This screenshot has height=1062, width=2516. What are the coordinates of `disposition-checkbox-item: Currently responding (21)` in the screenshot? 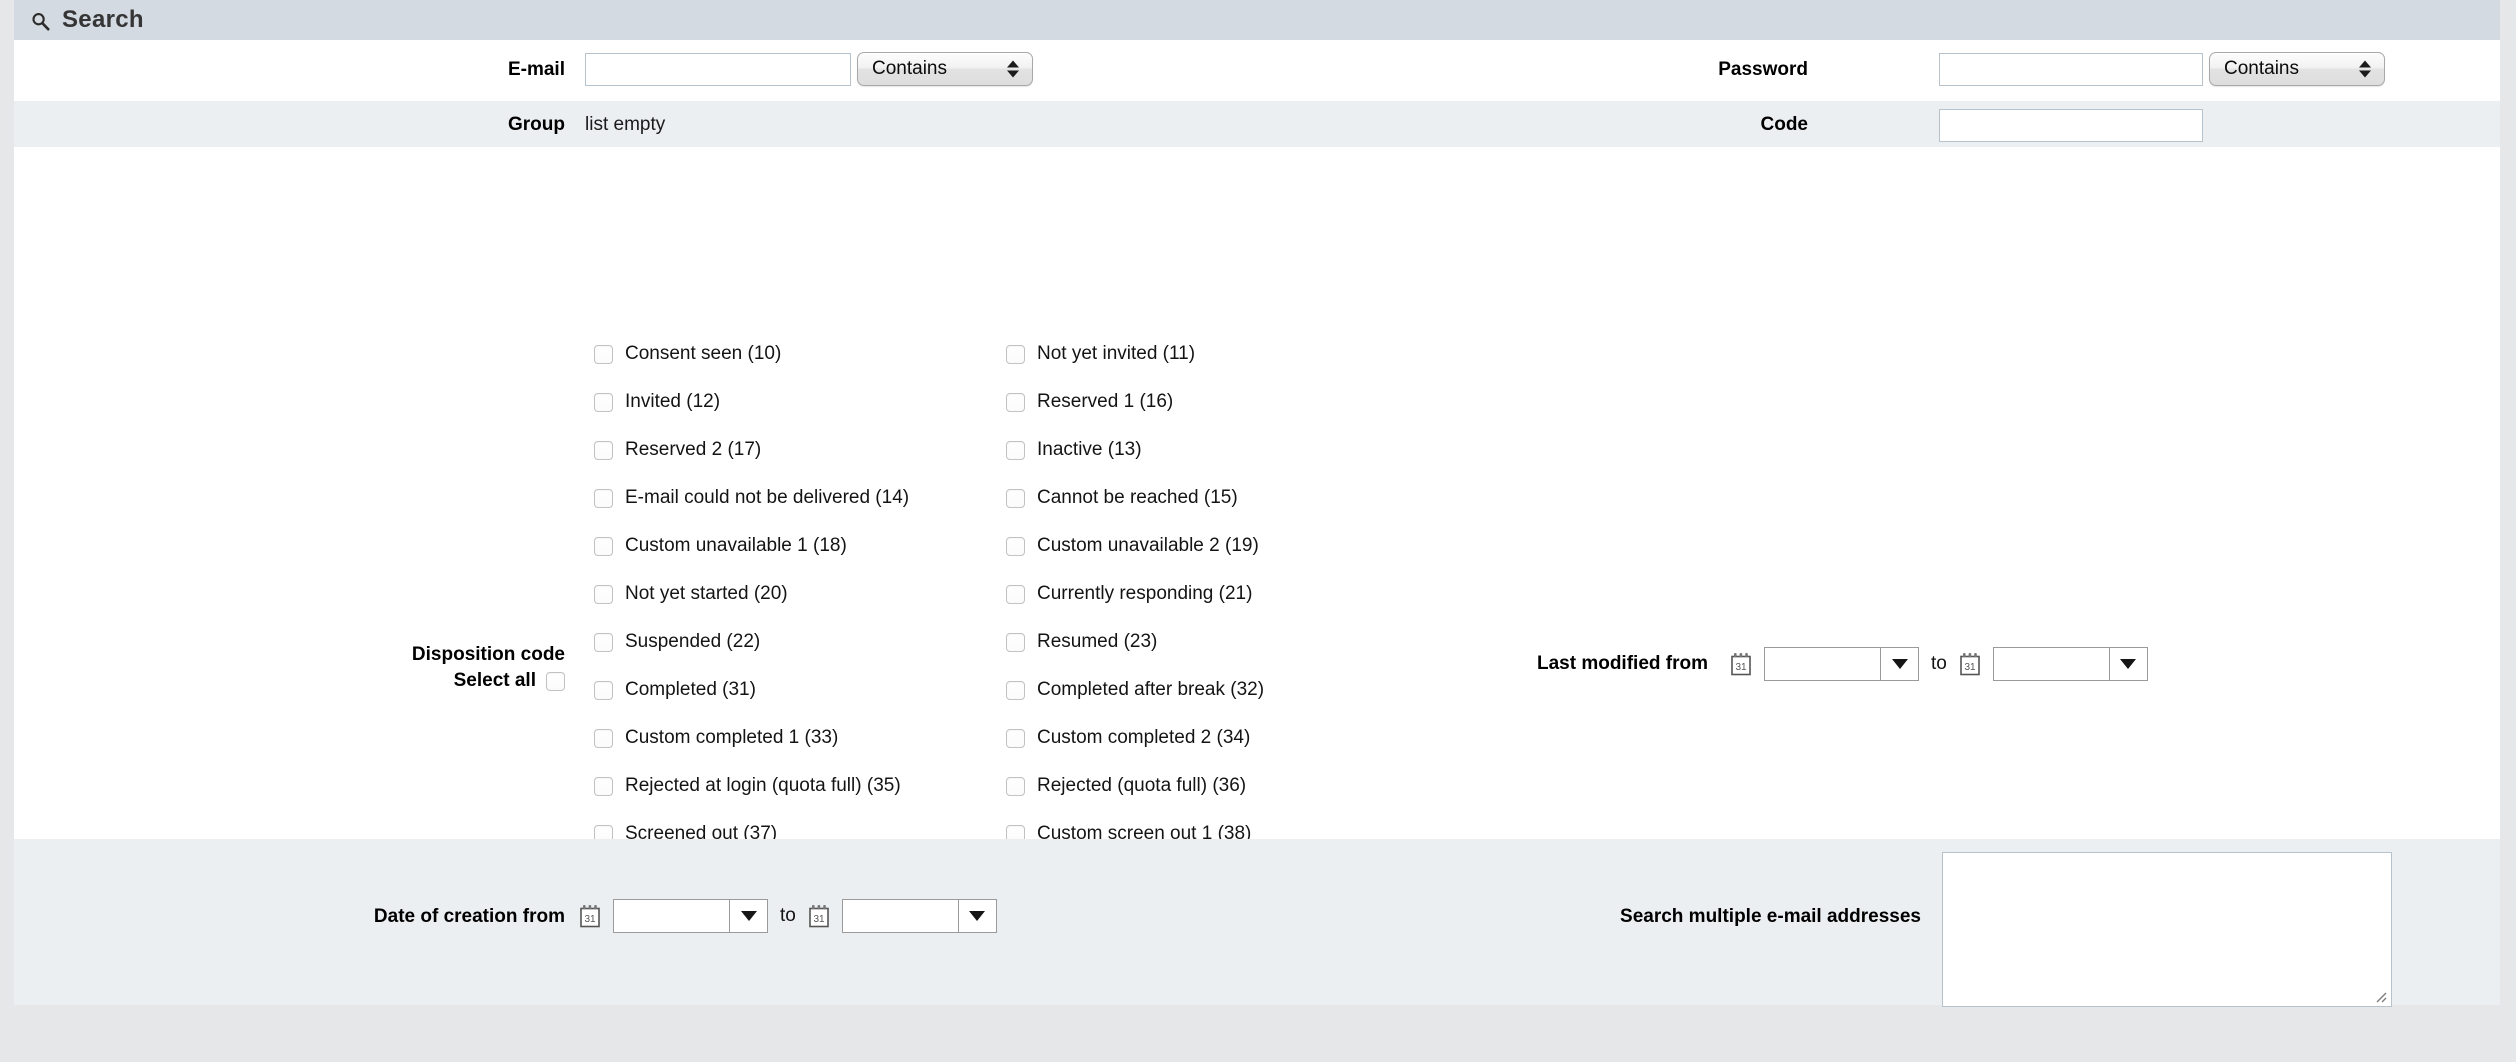 It's located at (1135, 594).